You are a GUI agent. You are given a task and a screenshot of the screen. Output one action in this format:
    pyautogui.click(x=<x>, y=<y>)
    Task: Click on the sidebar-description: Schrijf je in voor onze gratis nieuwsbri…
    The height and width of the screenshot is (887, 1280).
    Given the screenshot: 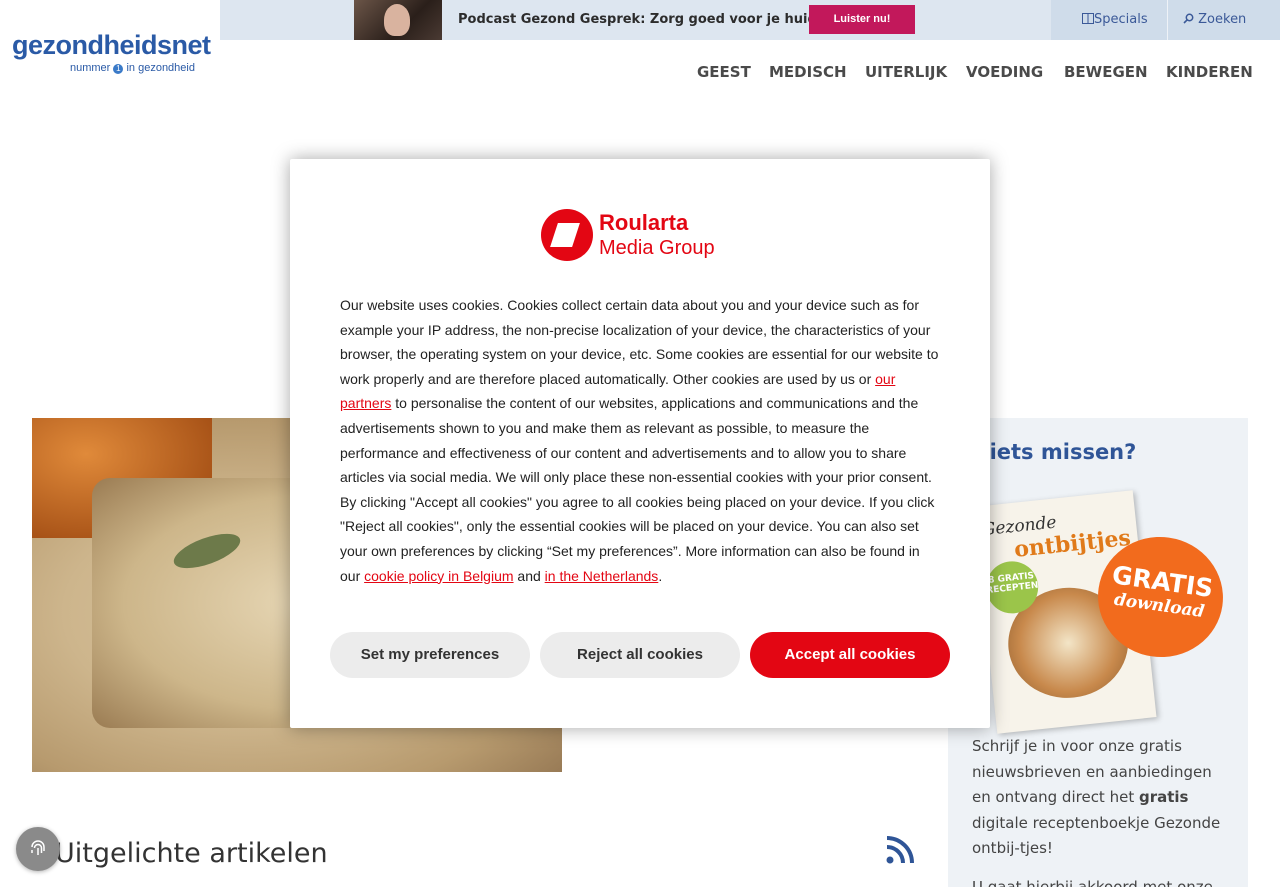 What is the action you would take?
    pyautogui.click(x=1100, y=798)
    